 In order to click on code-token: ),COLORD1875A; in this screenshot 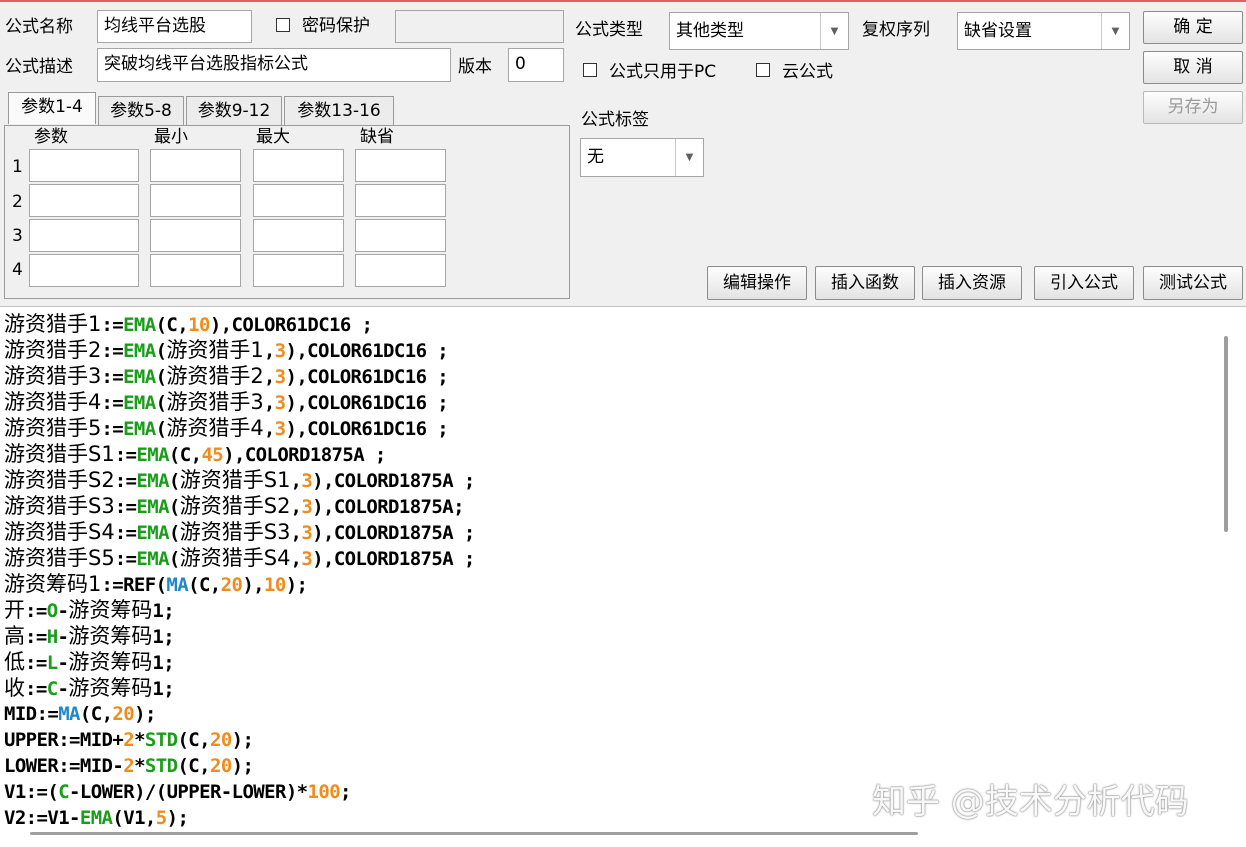, I will do `click(388, 507)`.